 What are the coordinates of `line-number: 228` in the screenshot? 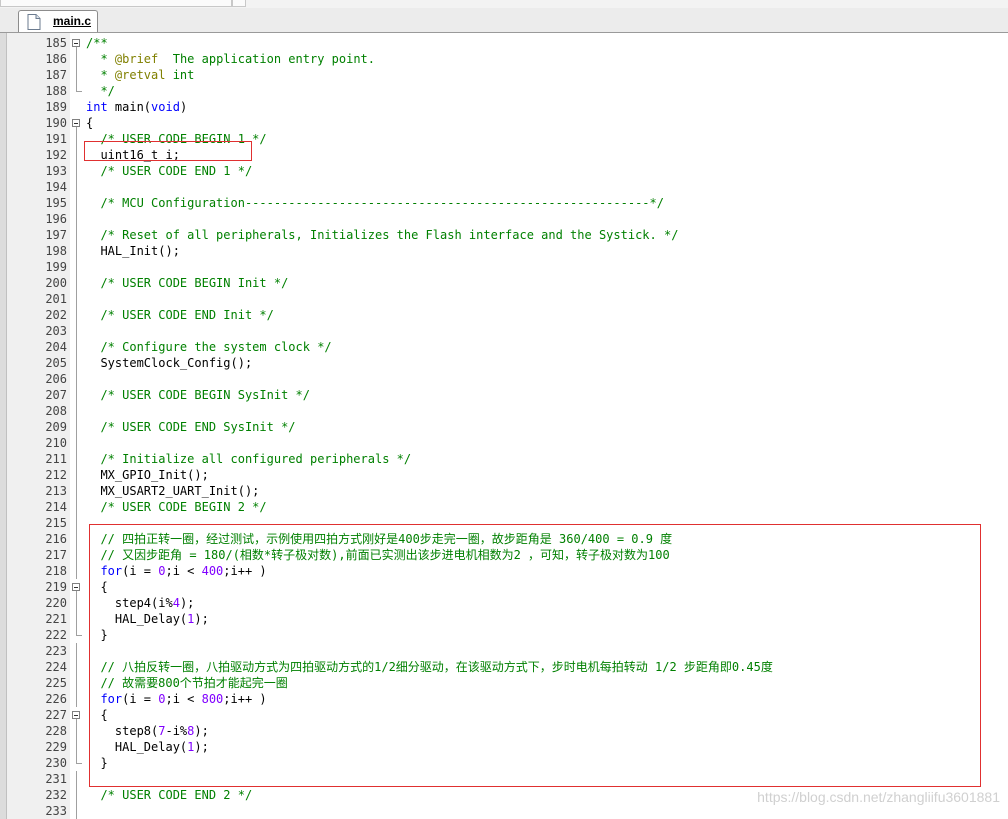 It's located at (56, 731).